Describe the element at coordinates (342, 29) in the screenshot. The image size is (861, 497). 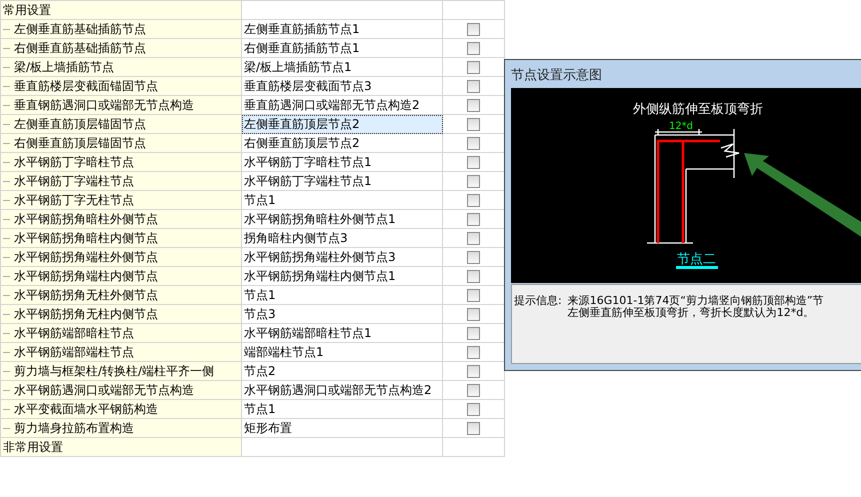
I see `setting-value: 左侧垂直筋插筋节点1` at that location.